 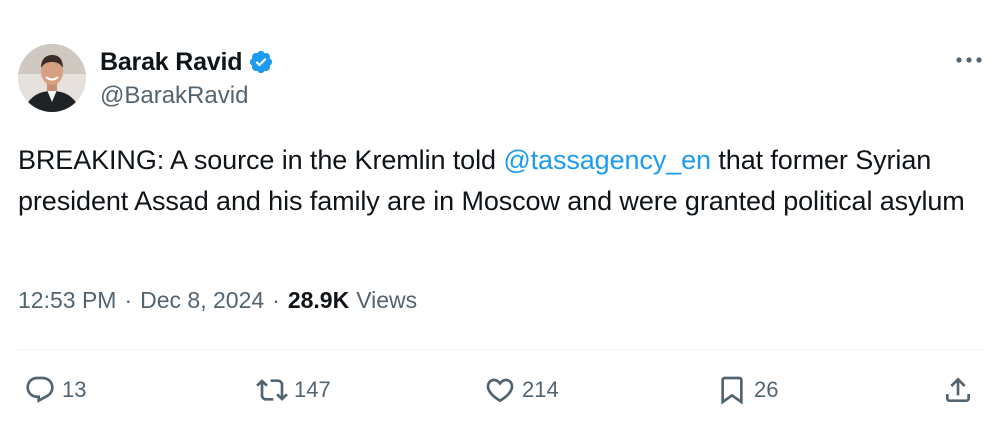 I want to click on avatar, so click(x=52, y=78).